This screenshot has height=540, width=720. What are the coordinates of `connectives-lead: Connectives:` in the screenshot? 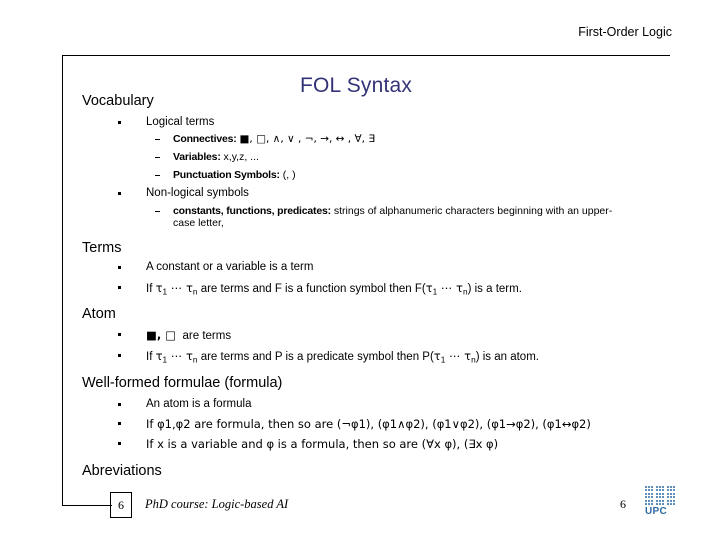 It's located at (205, 139).